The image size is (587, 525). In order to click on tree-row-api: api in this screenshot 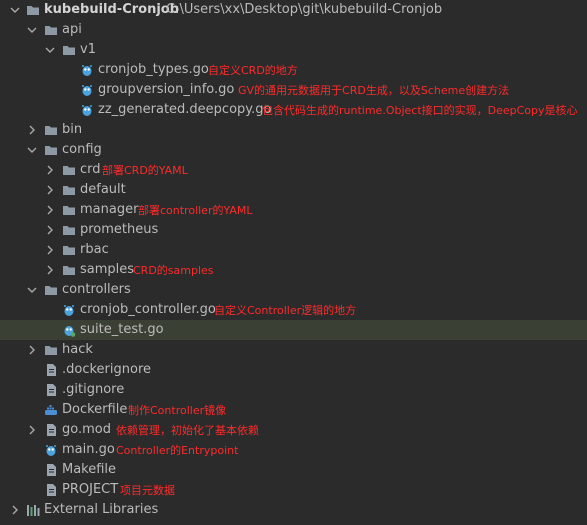, I will do `click(293, 30)`.